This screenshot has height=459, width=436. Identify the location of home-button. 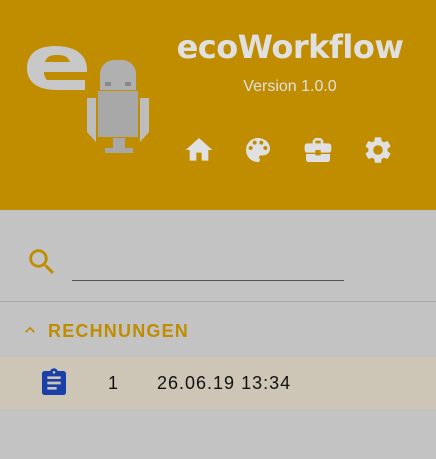
(199, 150).